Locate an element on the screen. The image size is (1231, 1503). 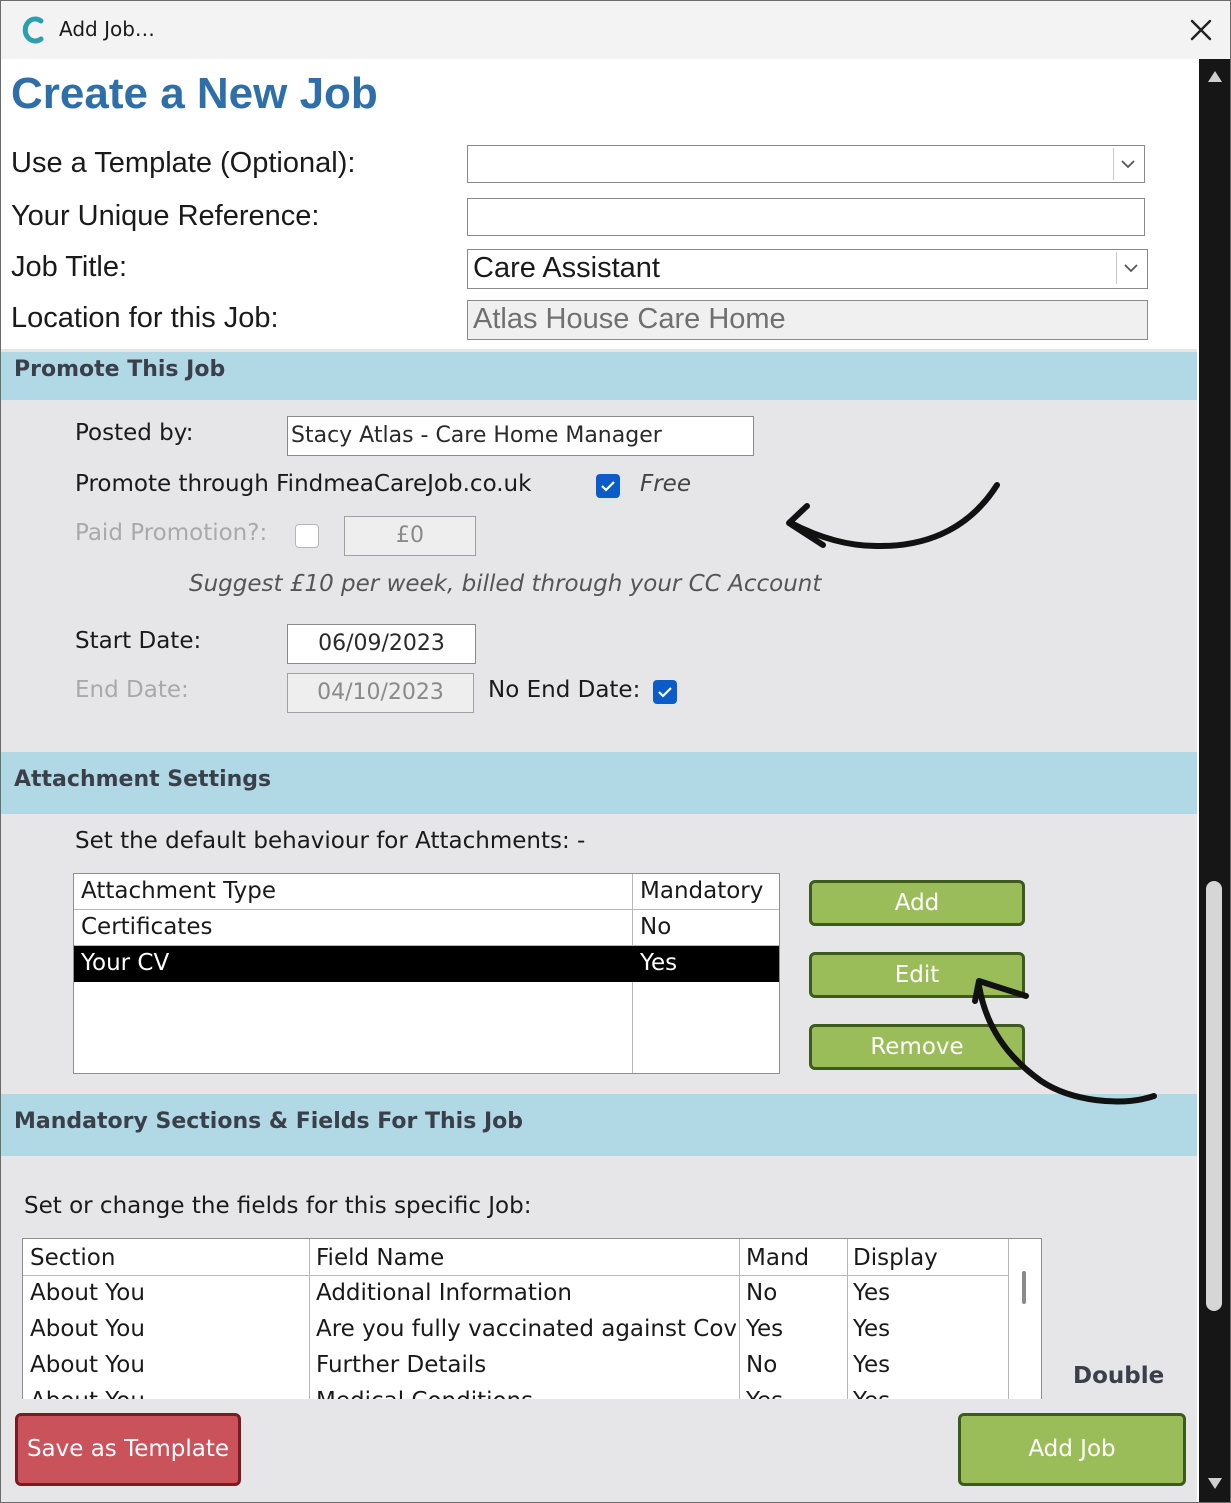
annotation-arrows is located at coordinates (971, 793).